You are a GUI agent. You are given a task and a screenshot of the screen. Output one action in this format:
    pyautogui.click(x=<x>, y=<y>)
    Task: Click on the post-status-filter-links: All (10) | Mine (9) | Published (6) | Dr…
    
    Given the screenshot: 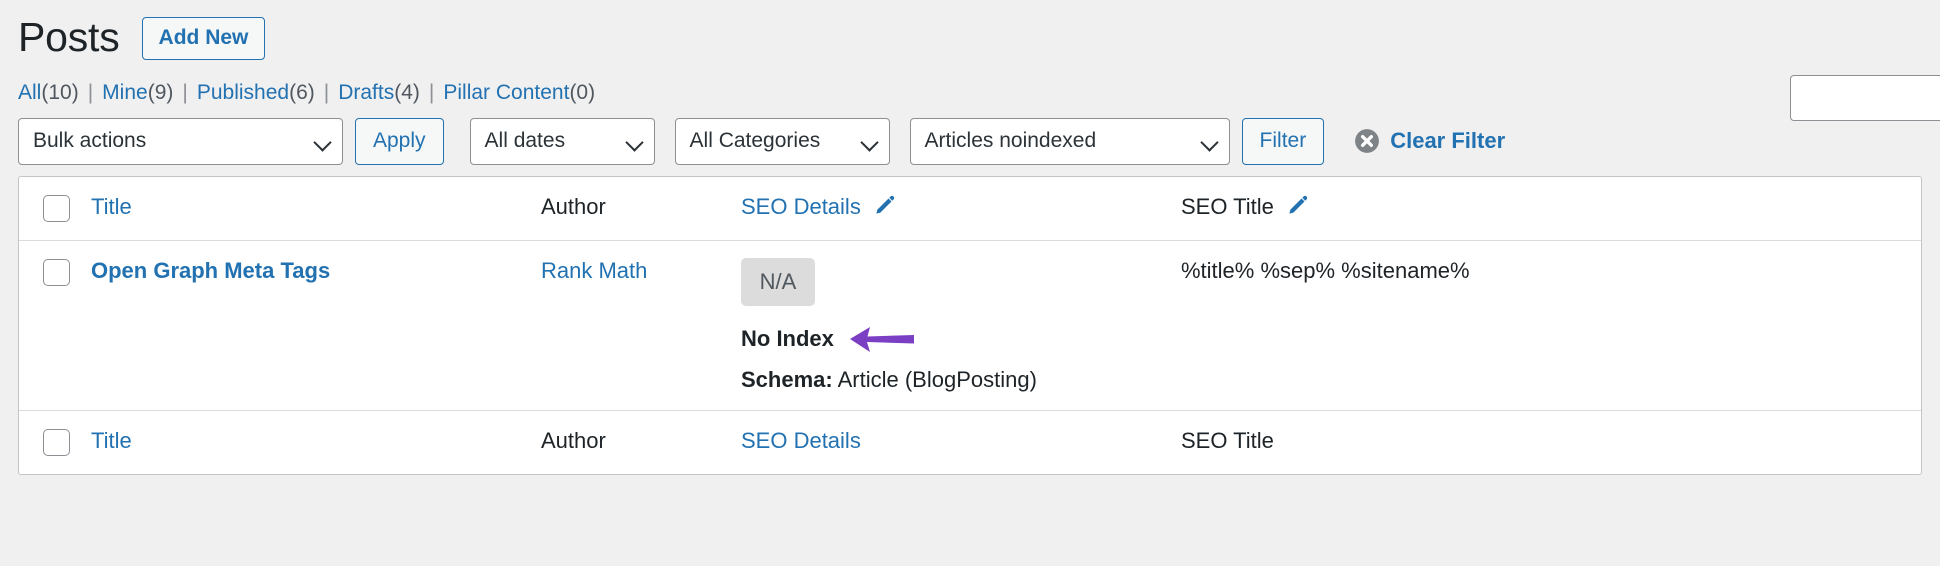 What is the action you would take?
    pyautogui.click(x=970, y=84)
    